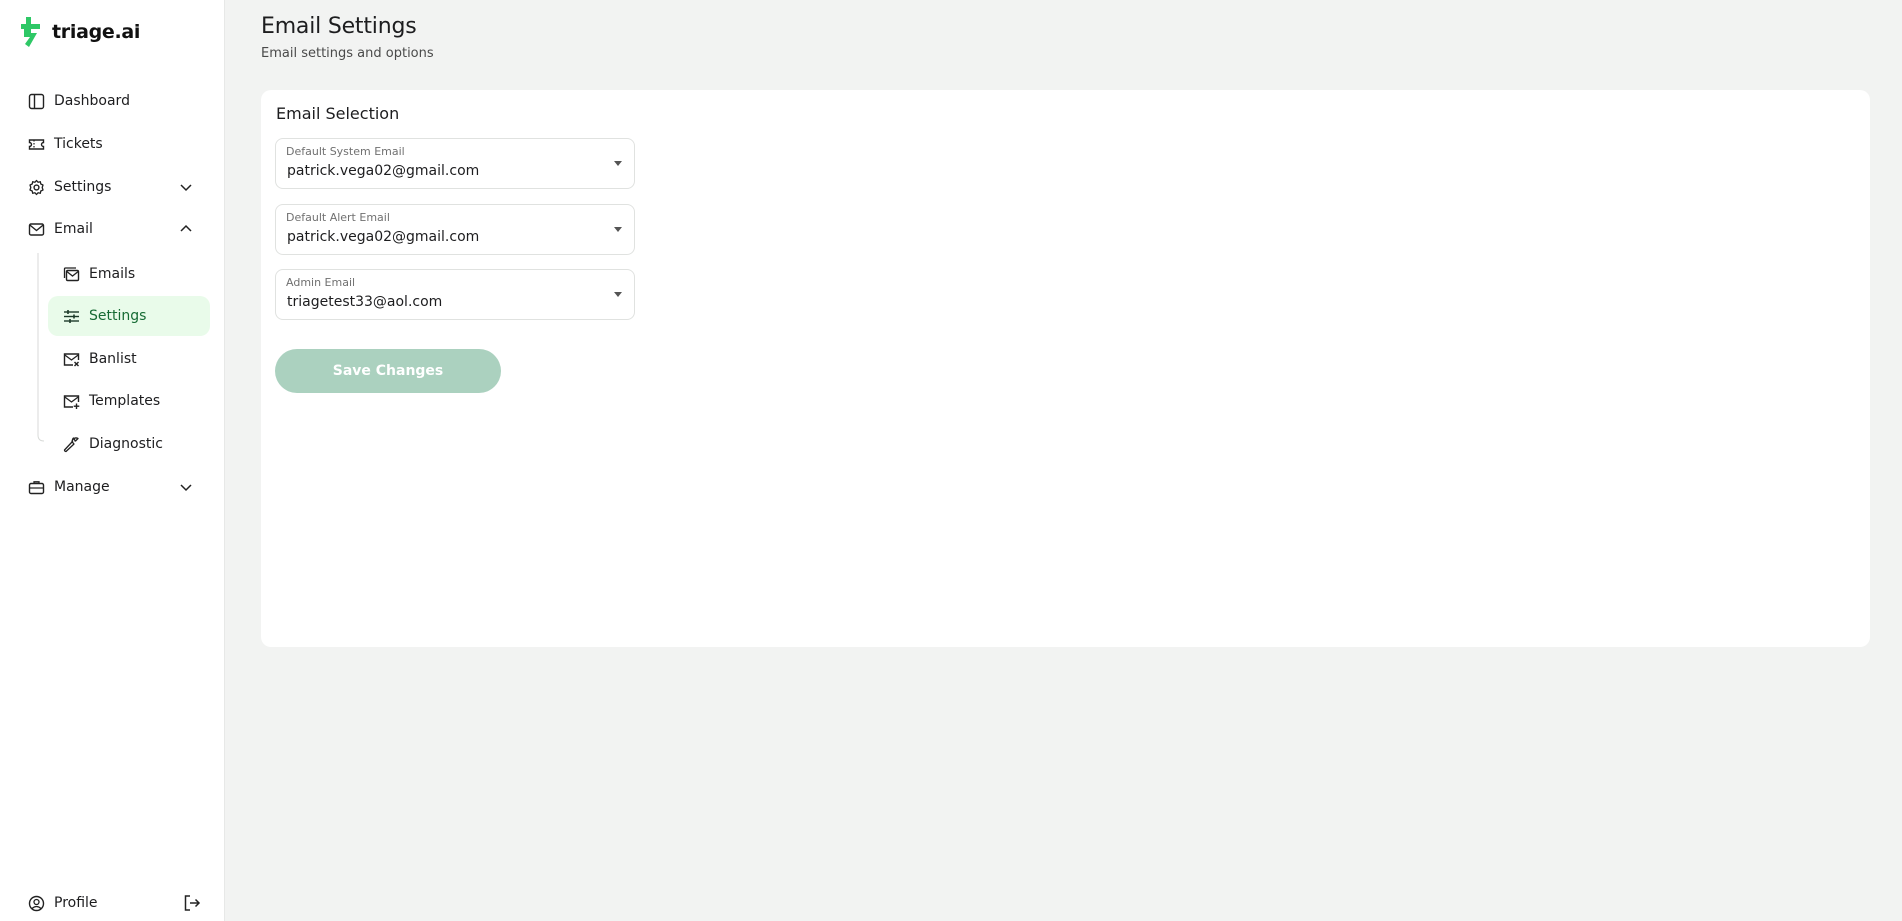 This screenshot has height=921, width=1902. Describe the element at coordinates (115, 487) in the screenshot. I see `sidebar-item-manage: Manage` at that location.